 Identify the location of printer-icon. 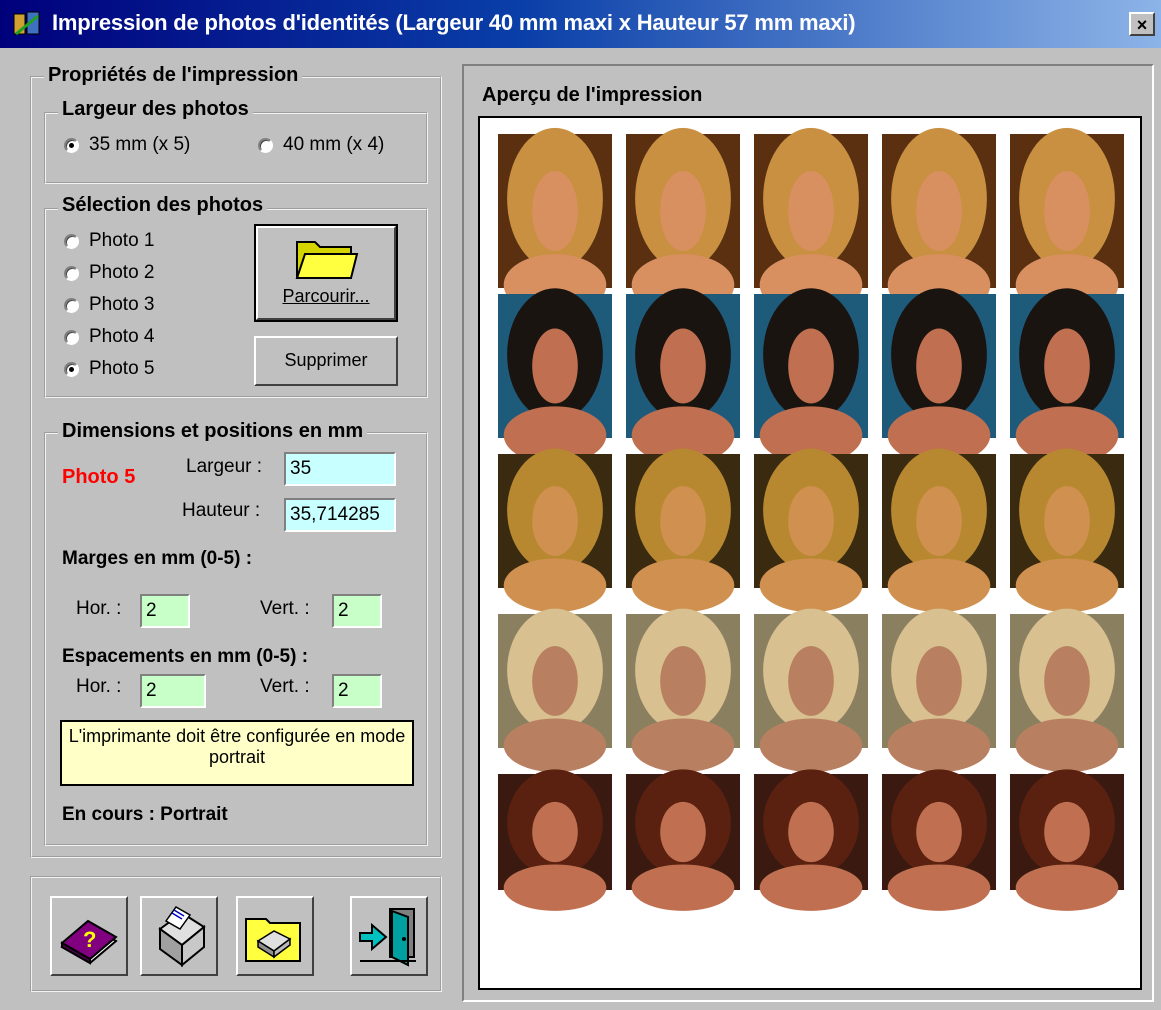
(182, 937).